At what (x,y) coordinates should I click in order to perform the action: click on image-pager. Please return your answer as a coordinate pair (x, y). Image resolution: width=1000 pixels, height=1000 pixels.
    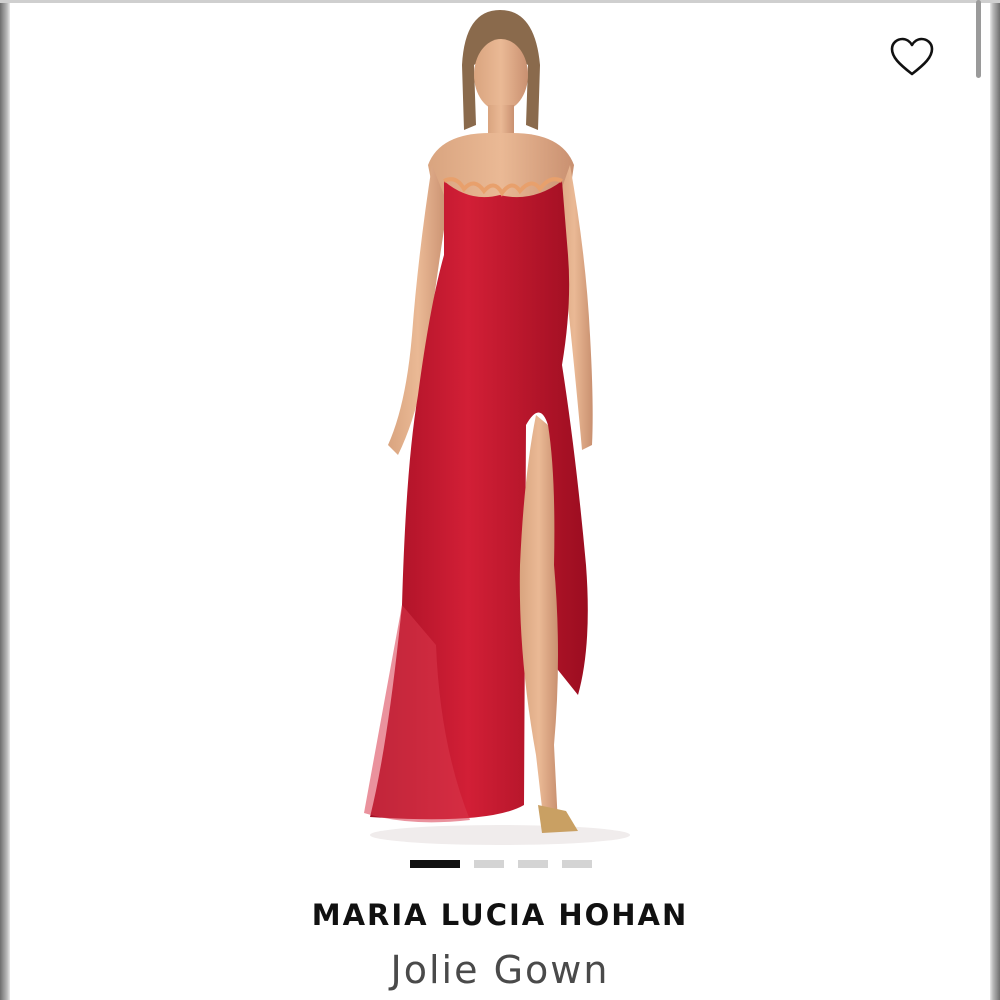
    Looking at the image, I should click on (501, 864).